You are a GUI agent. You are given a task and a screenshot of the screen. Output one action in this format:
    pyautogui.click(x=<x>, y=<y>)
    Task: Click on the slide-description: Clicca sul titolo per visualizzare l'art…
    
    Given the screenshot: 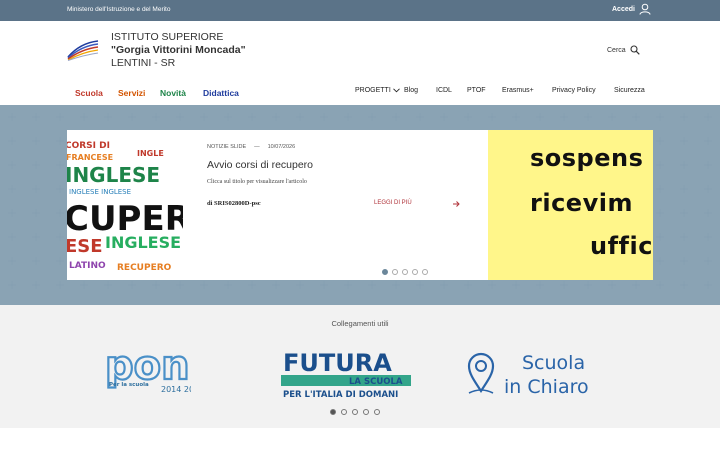 What is the action you would take?
    pyautogui.click(x=257, y=182)
    